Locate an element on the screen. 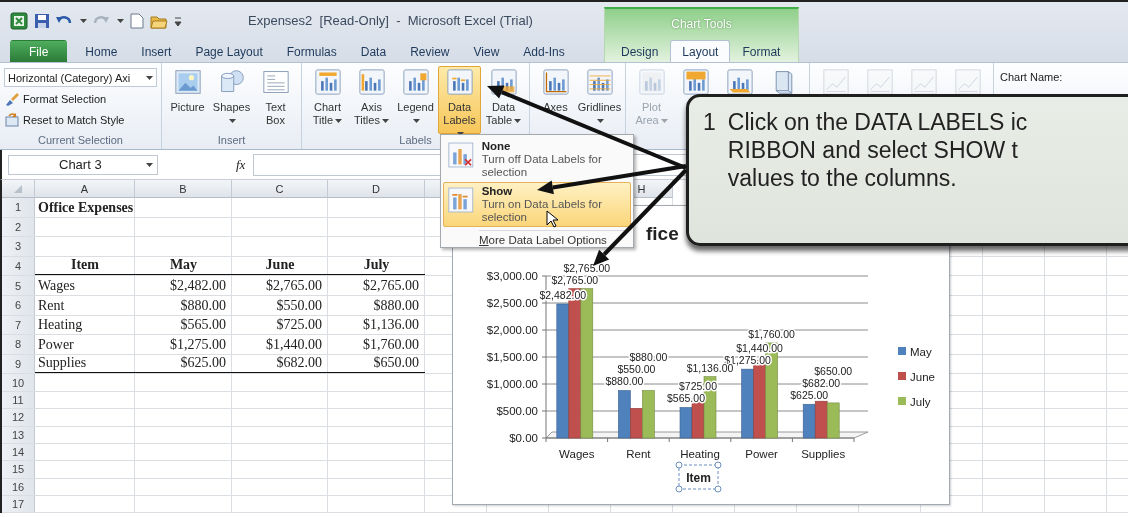 The image size is (1128, 517). chart-title: fice is located at coordinates (662, 233).